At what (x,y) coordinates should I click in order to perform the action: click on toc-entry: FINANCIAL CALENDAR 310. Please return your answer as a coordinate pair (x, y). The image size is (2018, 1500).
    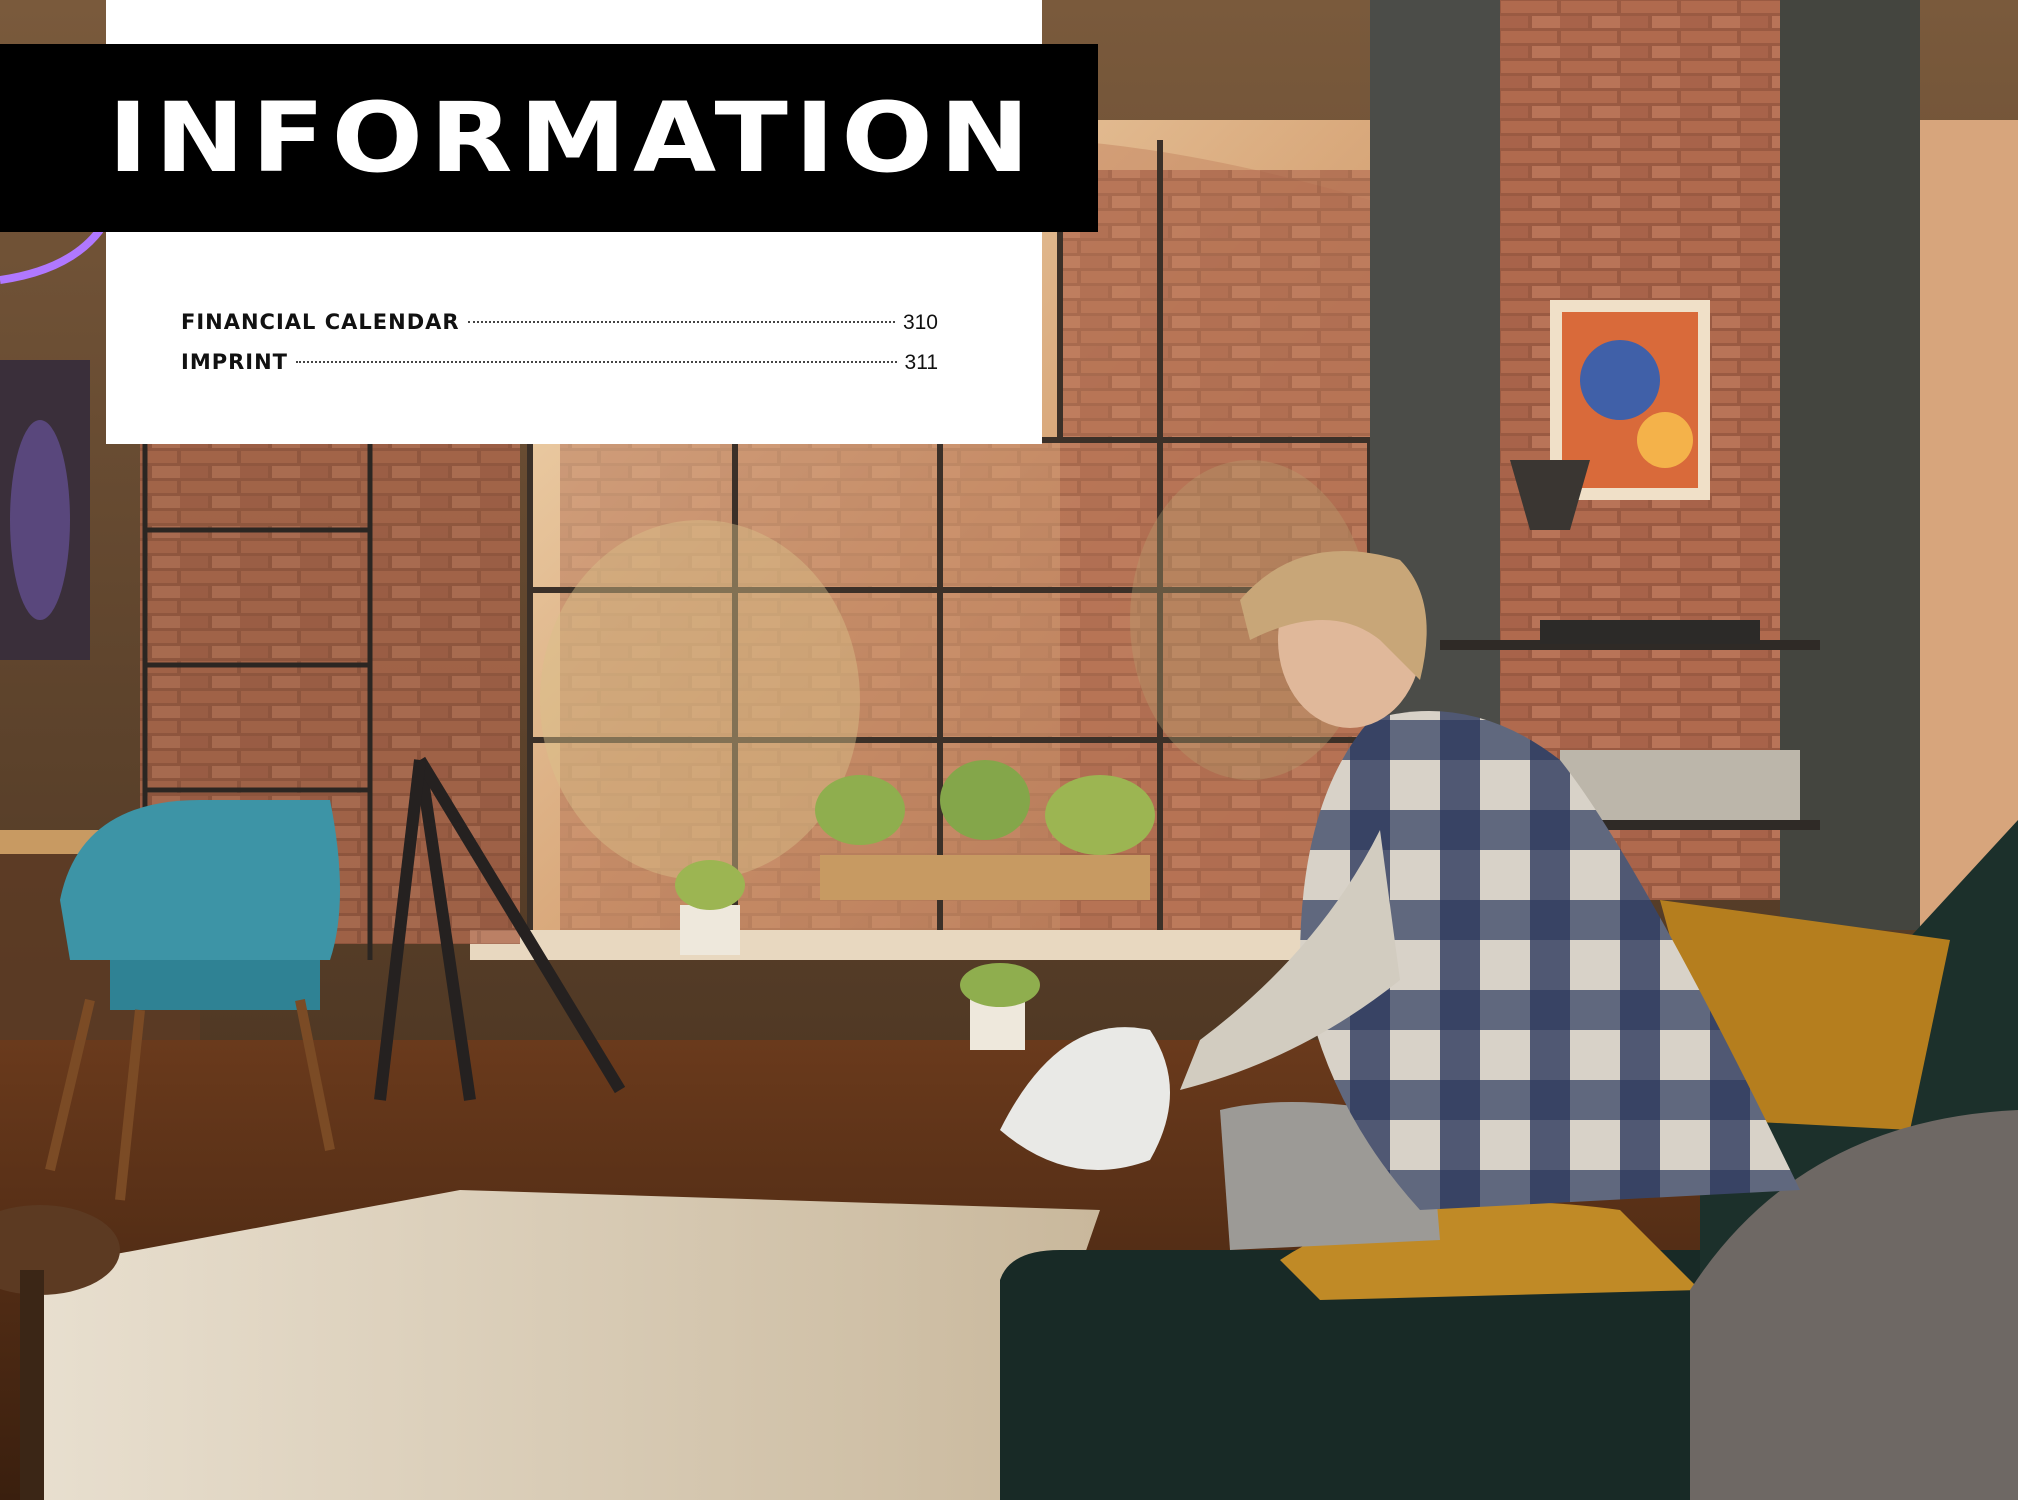
    Looking at the image, I should click on (559, 322).